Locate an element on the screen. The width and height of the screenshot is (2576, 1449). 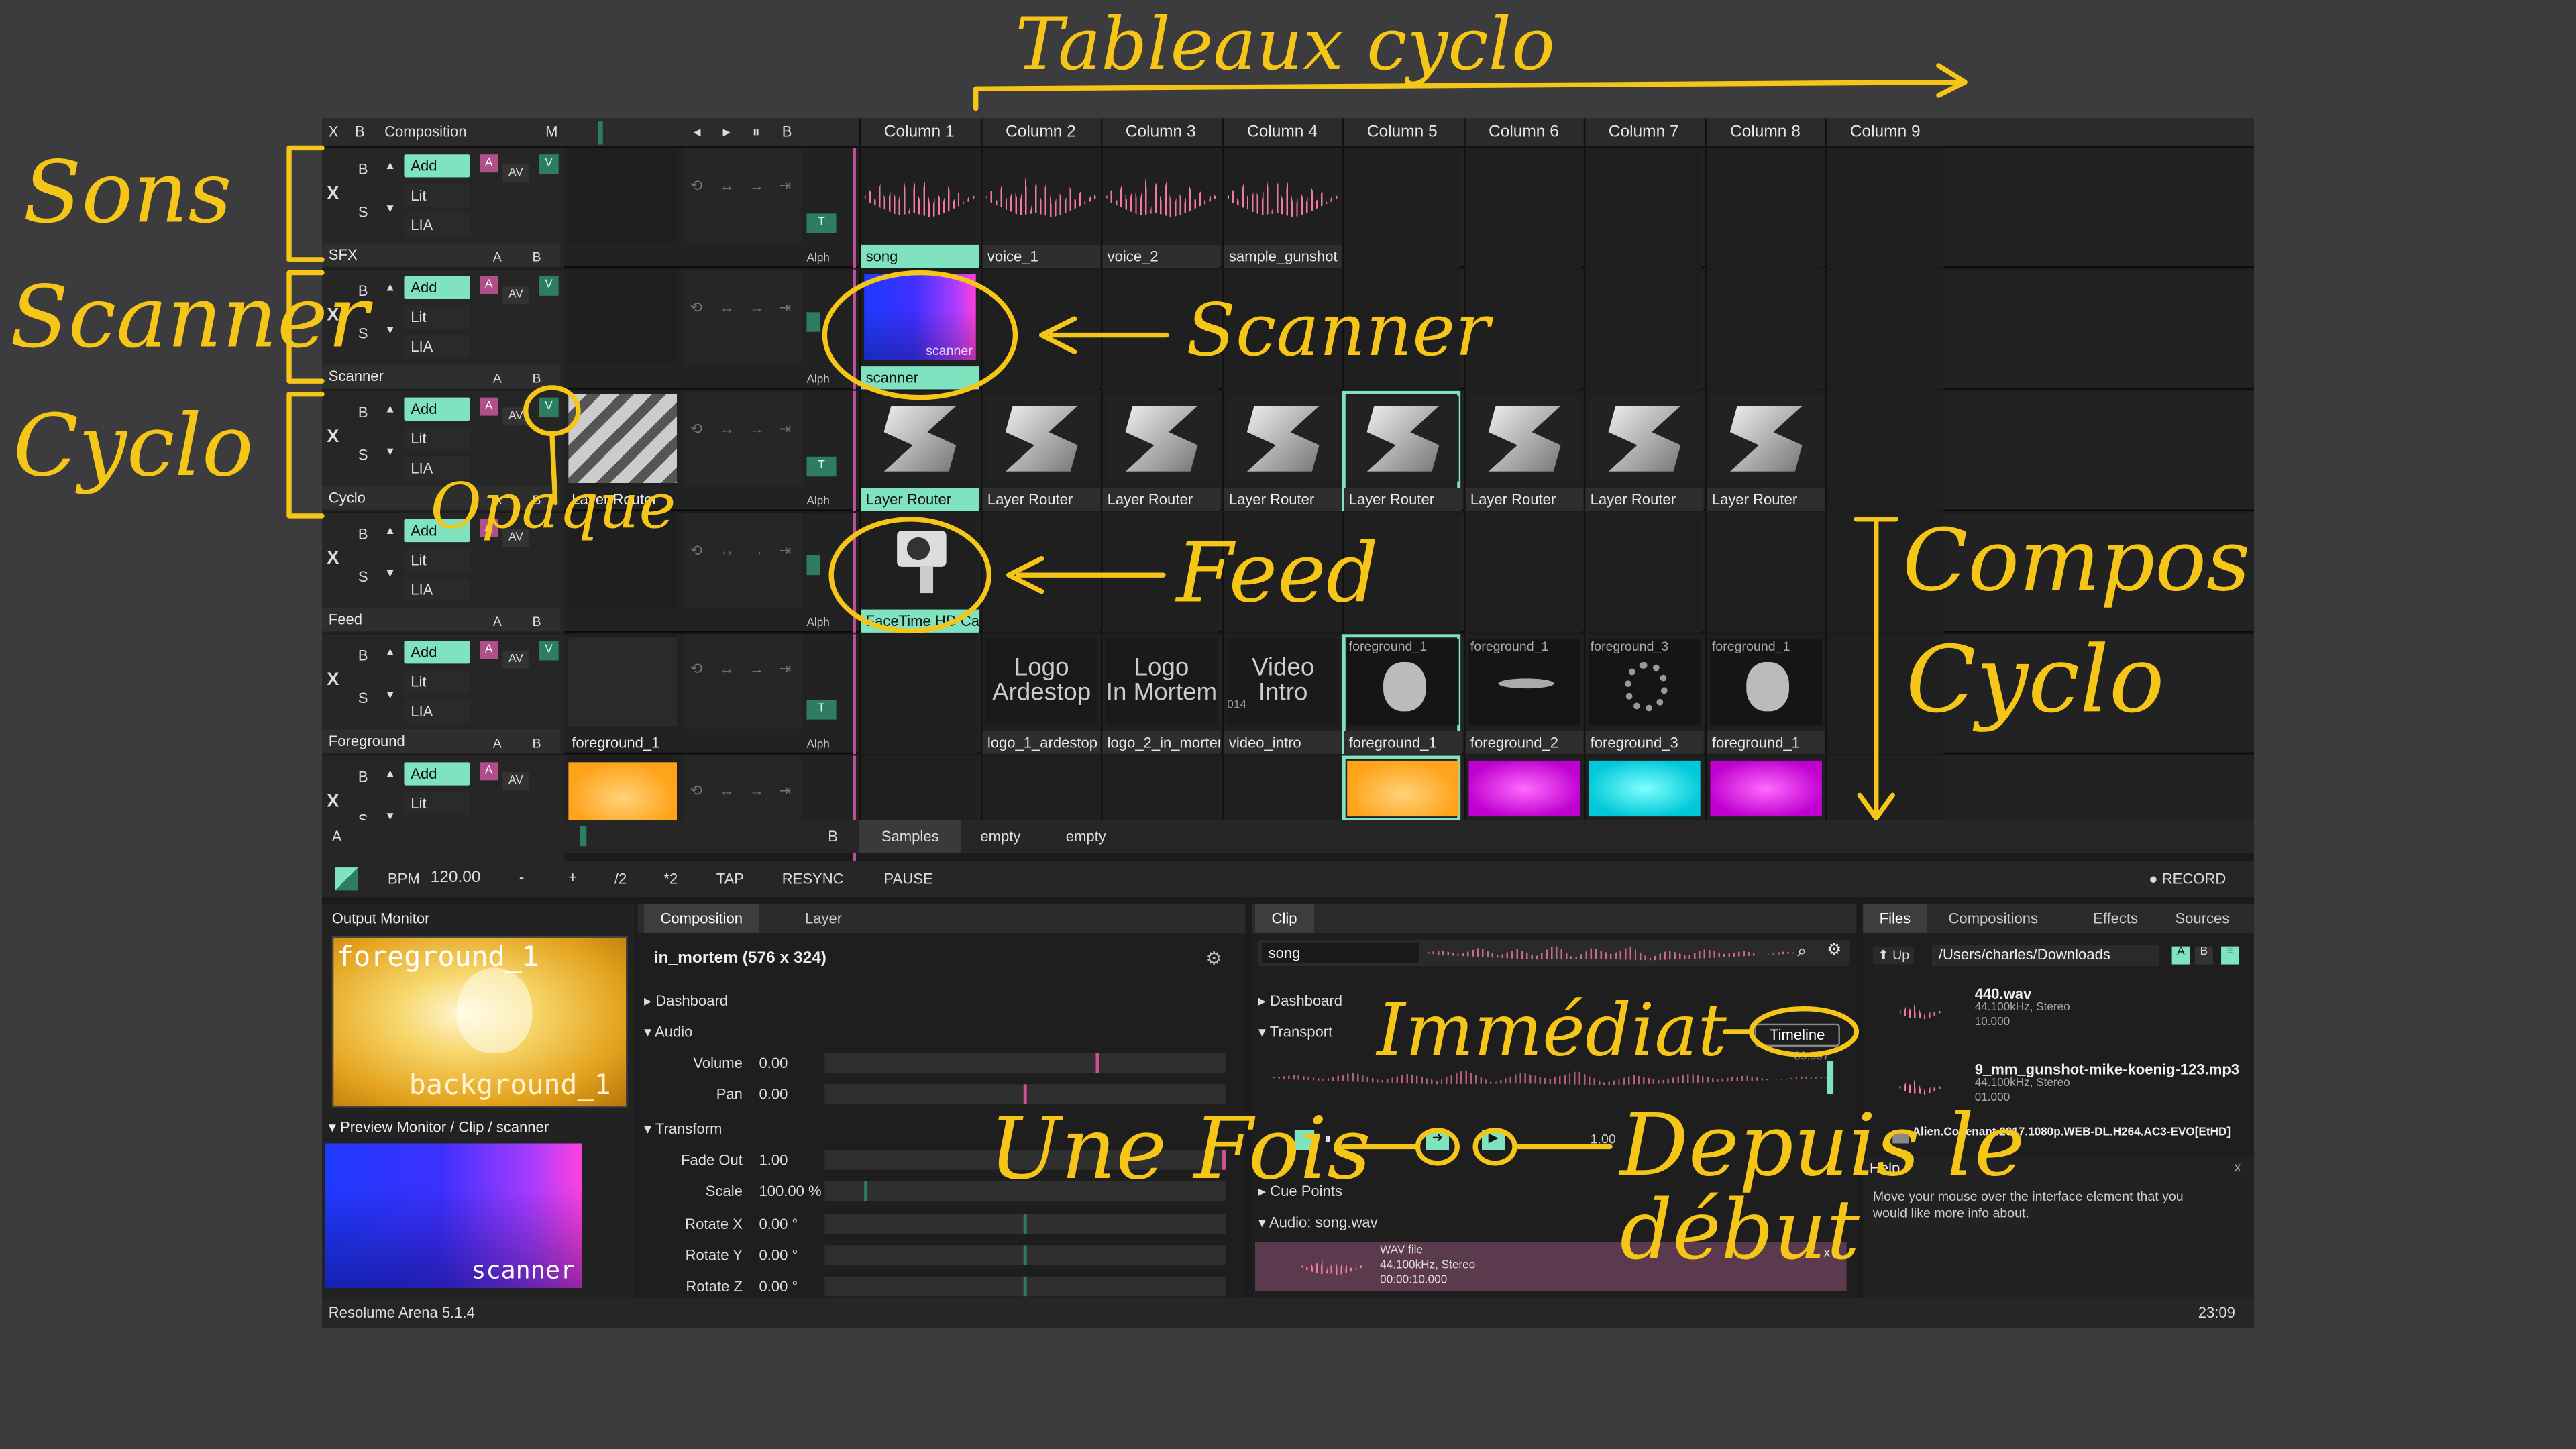
timeline-button: Timeline is located at coordinates (1797, 1035).